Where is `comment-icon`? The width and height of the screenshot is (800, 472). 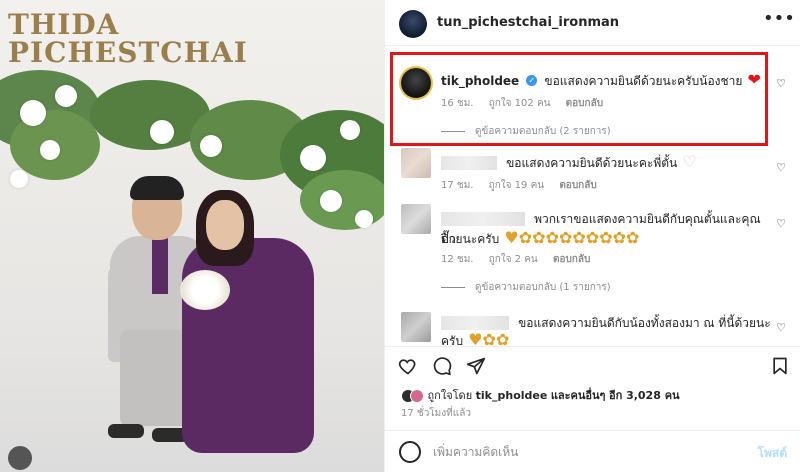
comment-icon is located at coordinates (442, 366).